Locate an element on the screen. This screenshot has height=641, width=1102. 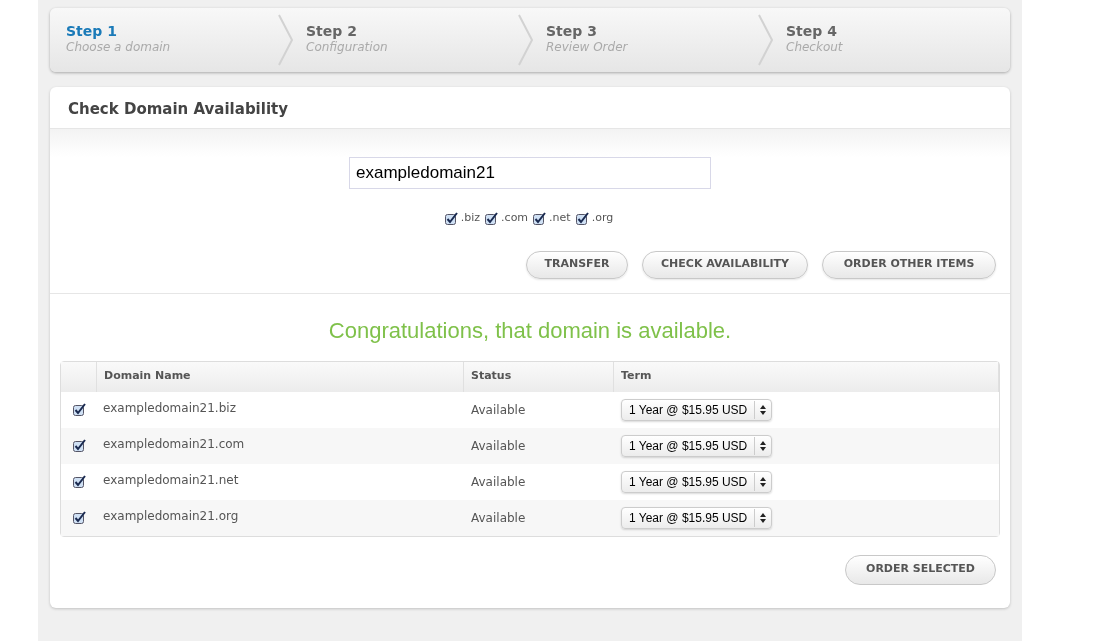
domain-cell: exampledomain21.org is located at coordinates (171, 515).